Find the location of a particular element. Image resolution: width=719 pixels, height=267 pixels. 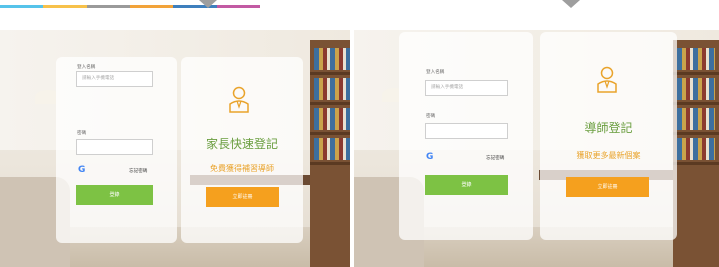

register-title: 家長快速登記 is located at coordinates (241, 144).